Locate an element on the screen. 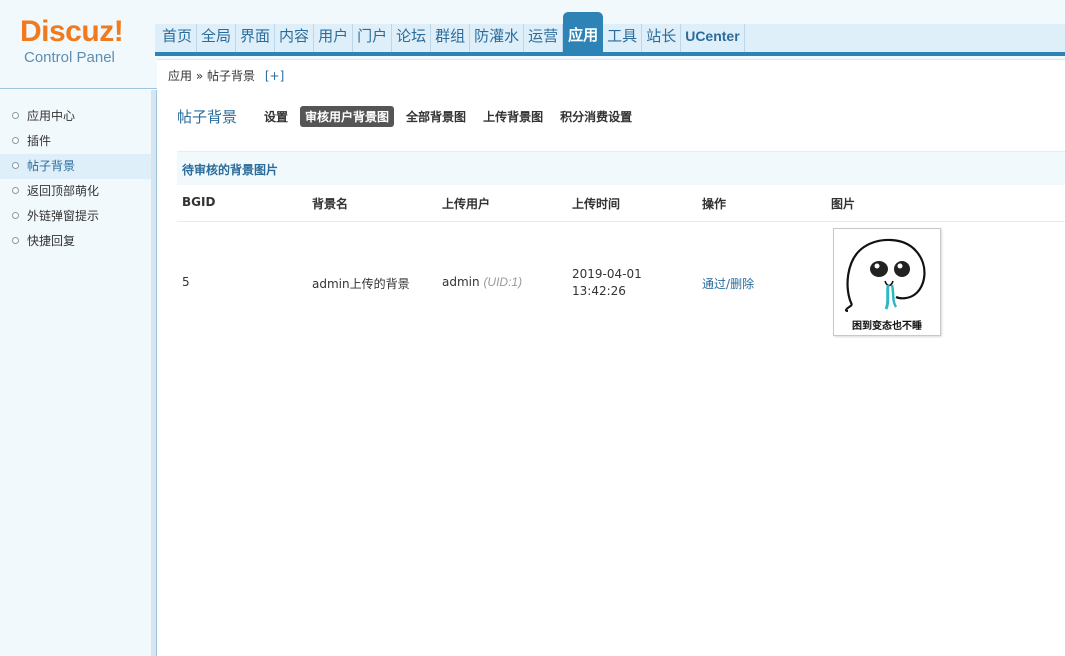 The width and height of the screenshot is (1065, 656). nav-item-home: 首页 is located at coordinates (178, 38).